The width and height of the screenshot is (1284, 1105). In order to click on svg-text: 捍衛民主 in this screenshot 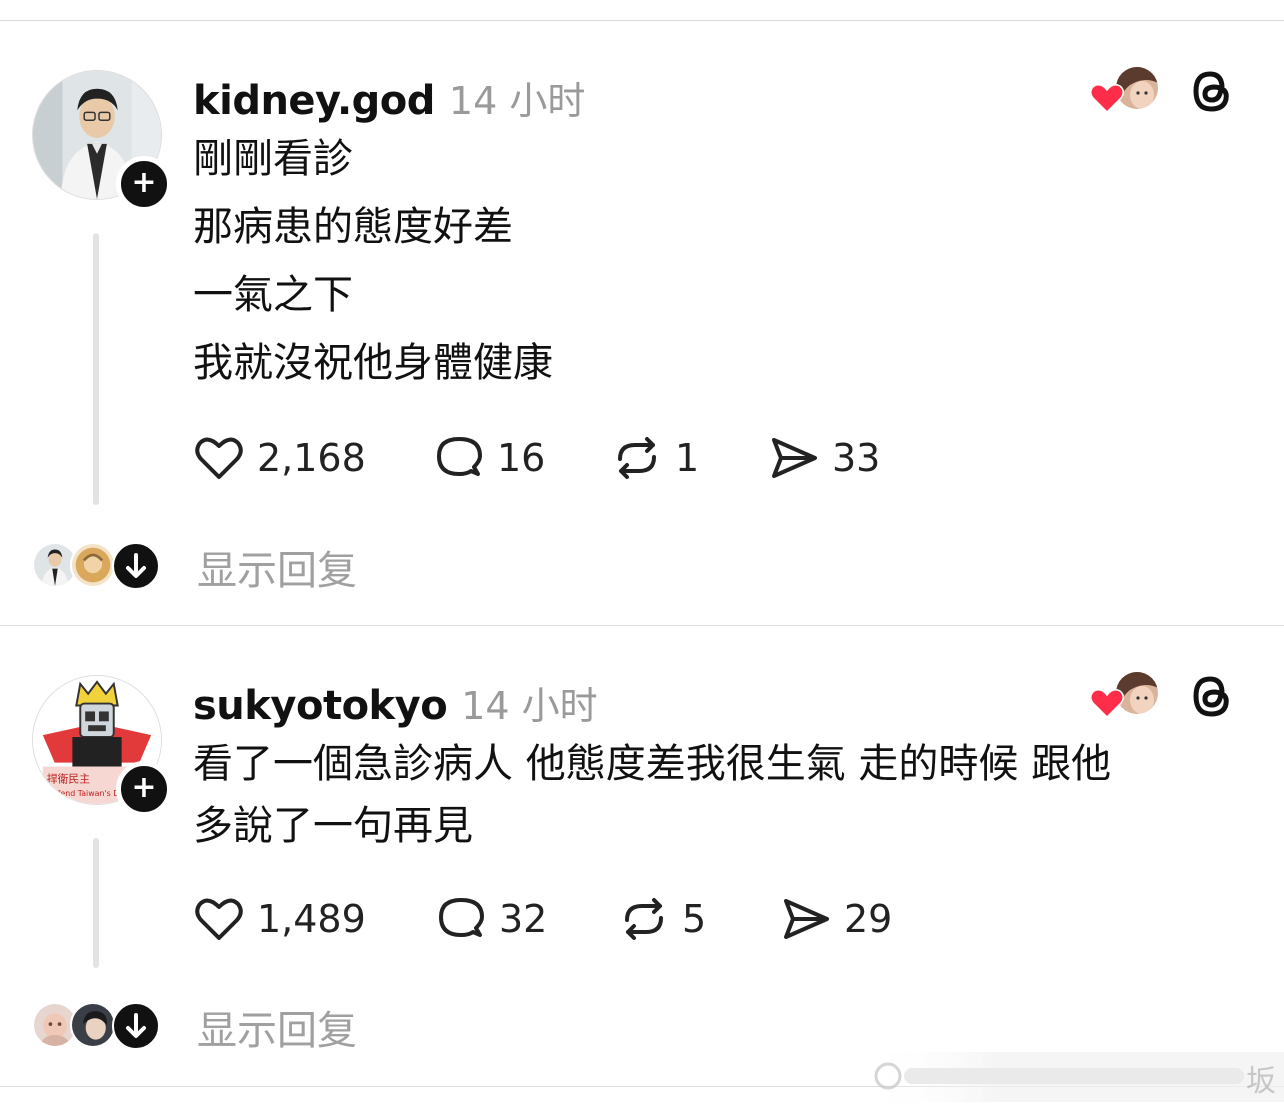, I will do `click(68, 778)`.